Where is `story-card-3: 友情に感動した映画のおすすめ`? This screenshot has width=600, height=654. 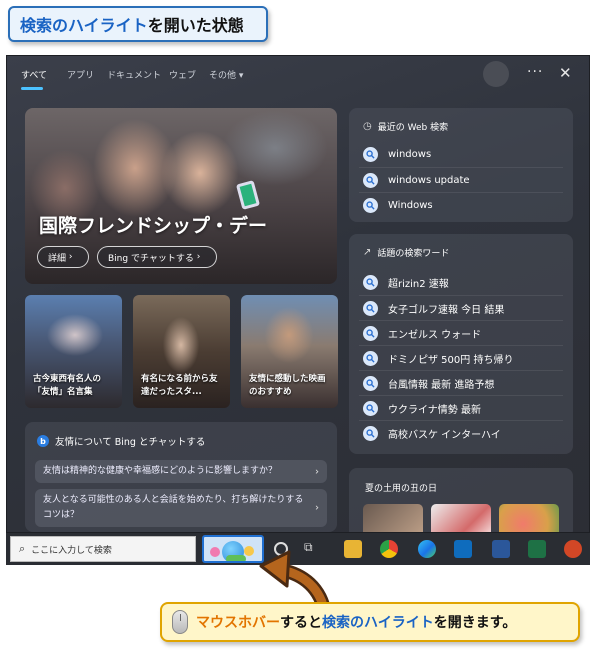 story-card-3: 友情に感動した映画のおすすめ is located at coordinates (289, 351).